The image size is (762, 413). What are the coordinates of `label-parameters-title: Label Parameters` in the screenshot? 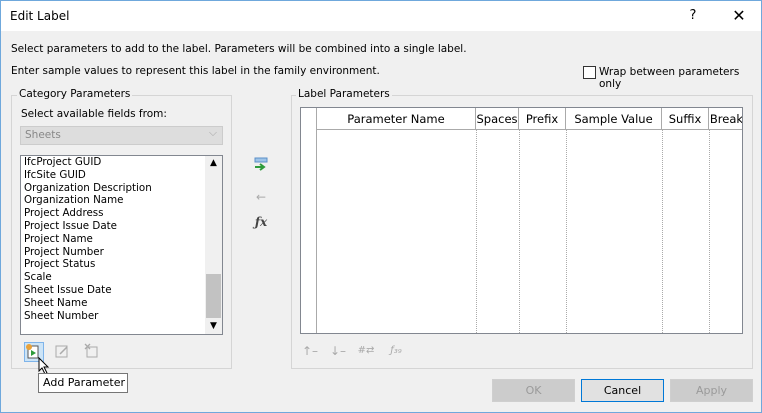 It's located at (344, 94).